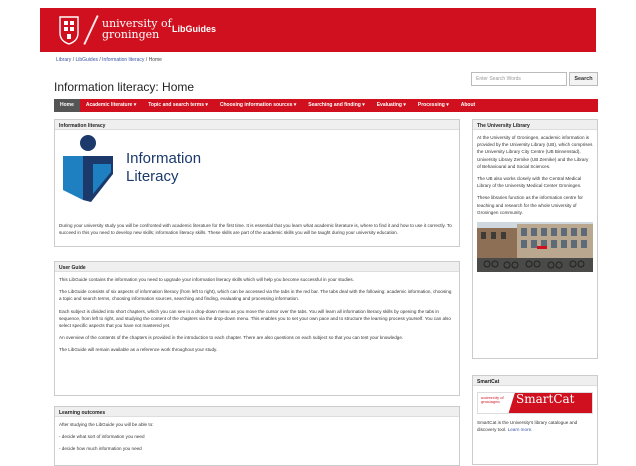  Describe the element at coordinates (155, 60) in the screenshot. I see `breadcrumb-current: Home` at that location.